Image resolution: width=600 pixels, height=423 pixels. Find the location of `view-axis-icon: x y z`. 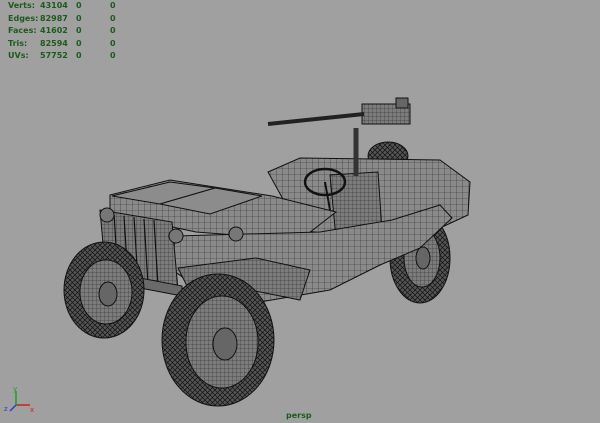

view-axis-icon: x y z is located at coordinates (19, 399).